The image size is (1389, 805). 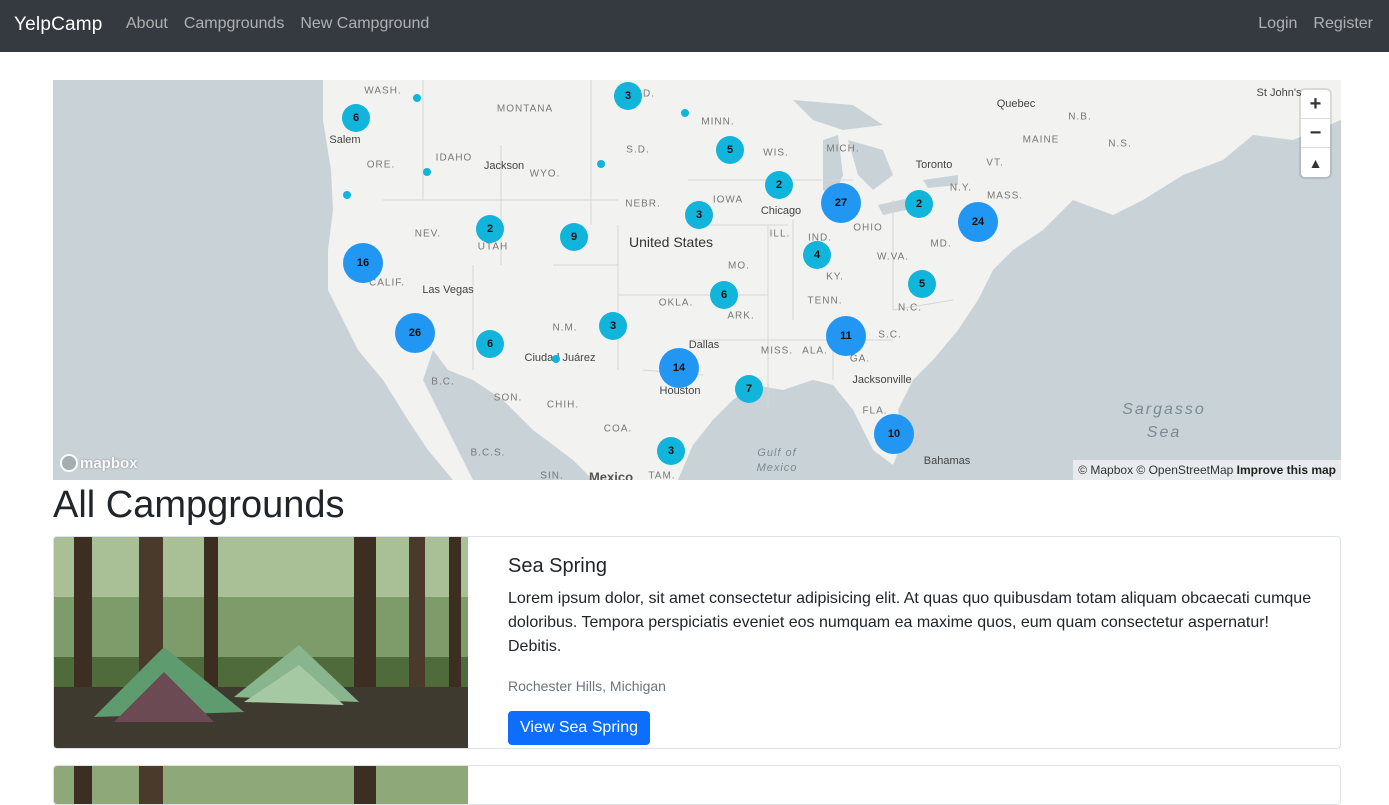 What do you see at coordinates (147, 24) in the screenshot?
I see `nav-about: About` at bounding box center [147, 24].